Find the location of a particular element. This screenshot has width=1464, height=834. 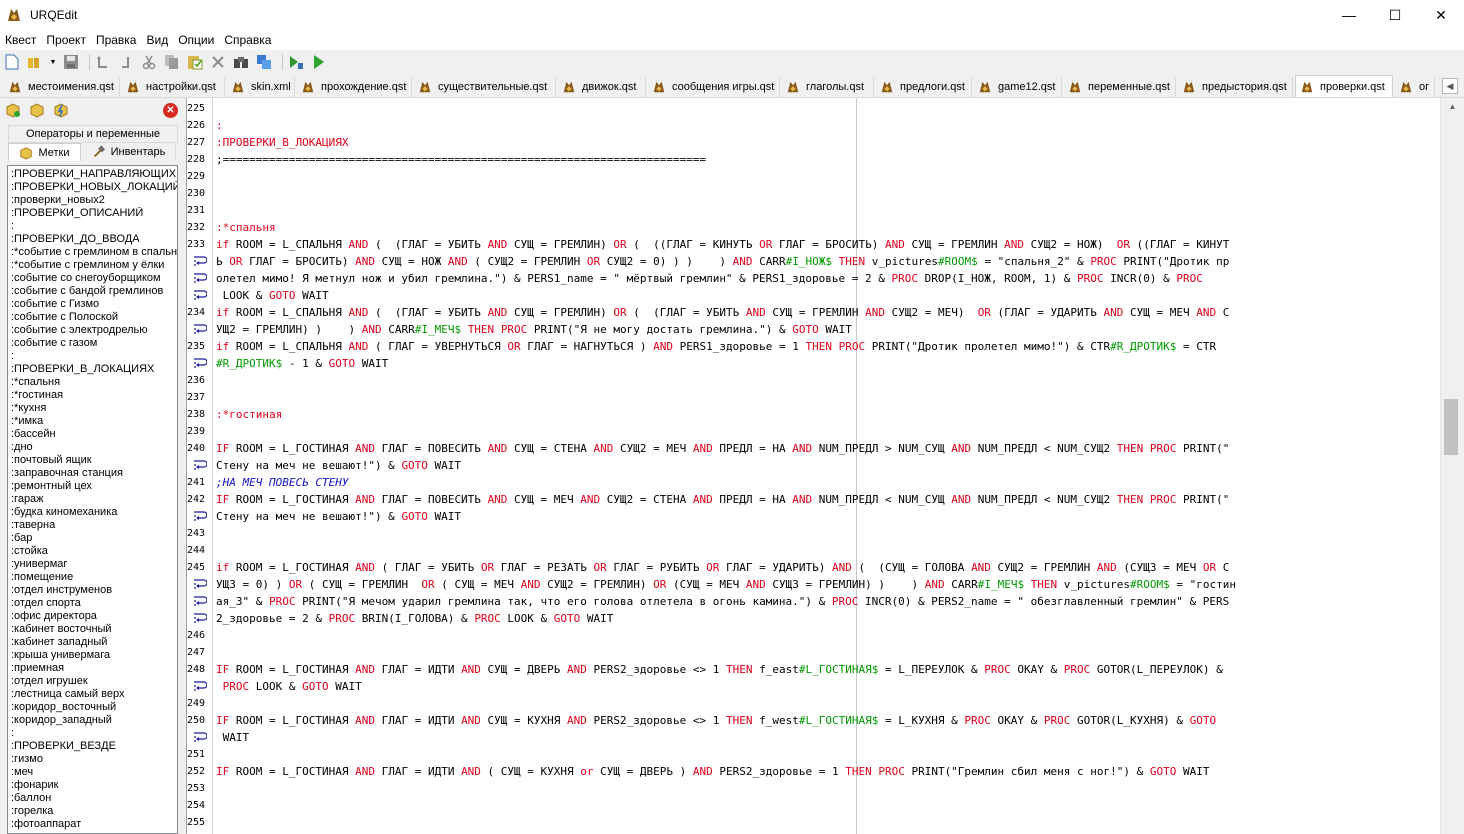

redo-button is located at coordinates (126, 62).